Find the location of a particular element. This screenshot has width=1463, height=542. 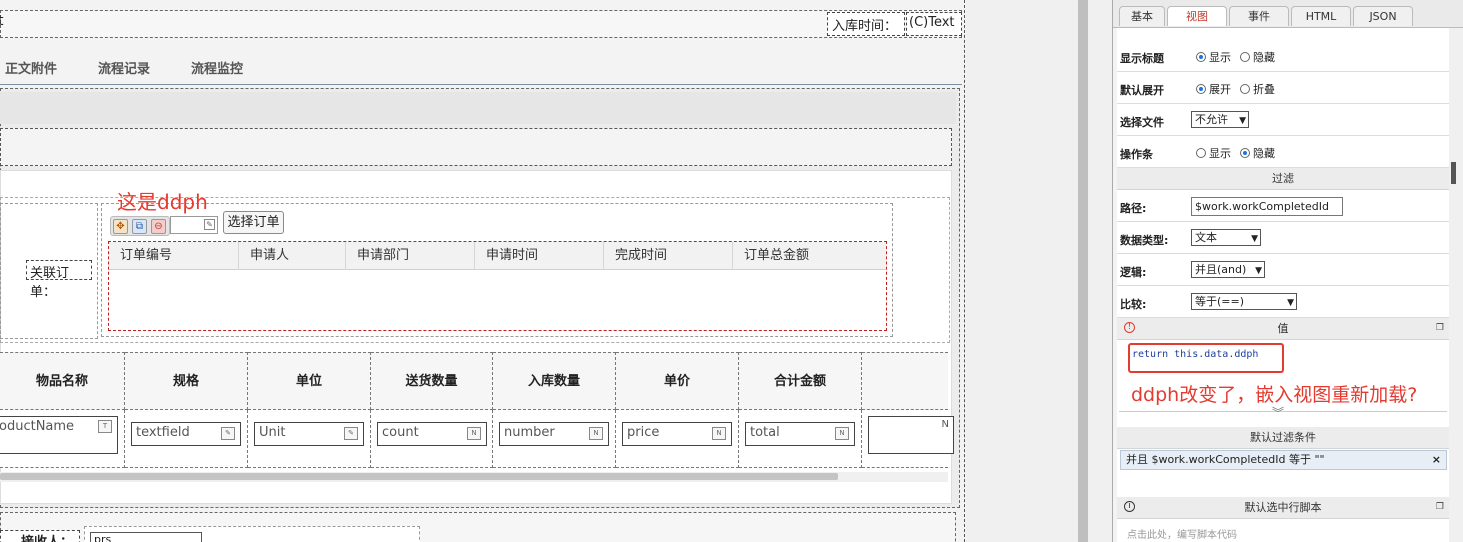

default-expand-label: 默认展开 is located at coordinates (1142, 90).